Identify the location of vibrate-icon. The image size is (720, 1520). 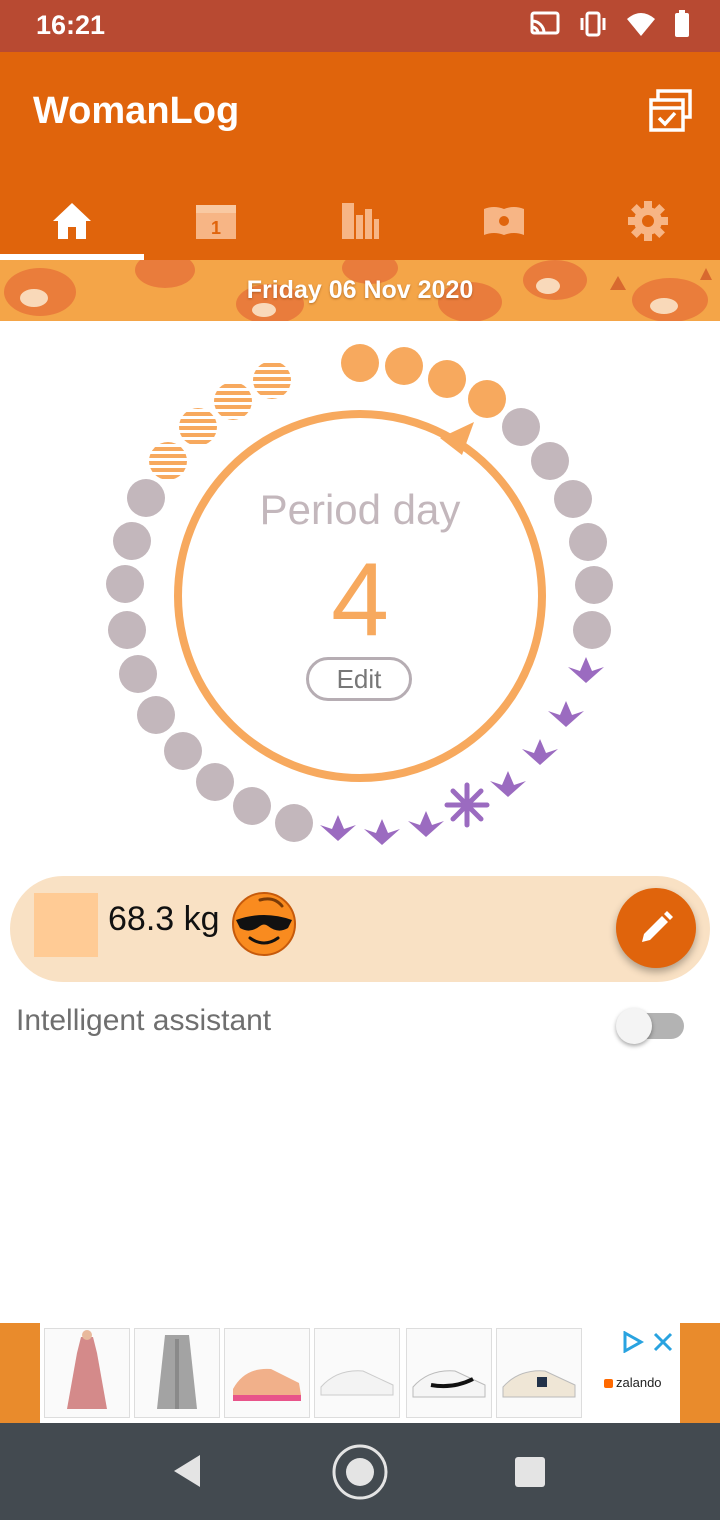
(593, 26).